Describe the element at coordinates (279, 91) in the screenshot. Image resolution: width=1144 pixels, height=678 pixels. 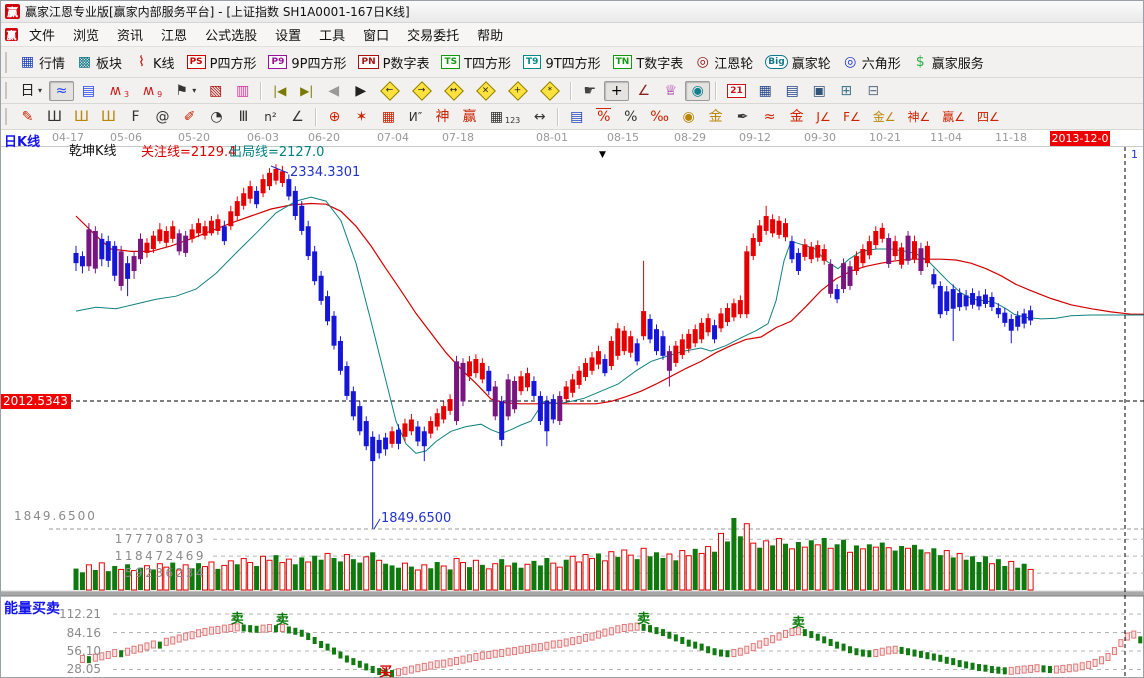
I see `nav-first-button: |◀` at that location.